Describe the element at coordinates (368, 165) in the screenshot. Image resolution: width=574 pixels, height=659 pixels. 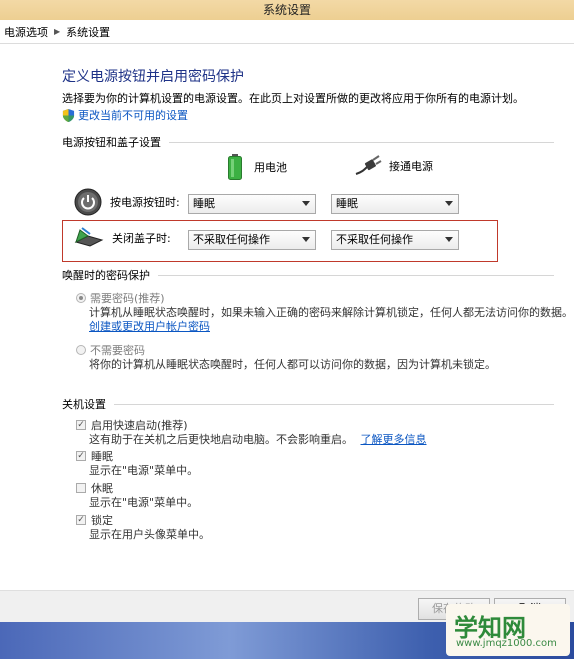
I see `plug-icon` at that location.